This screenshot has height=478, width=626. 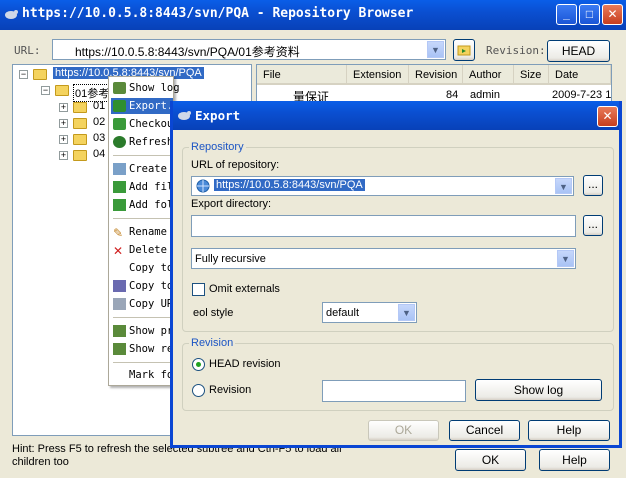 I want to click on column-date: Date, so click(x=580, y=75).